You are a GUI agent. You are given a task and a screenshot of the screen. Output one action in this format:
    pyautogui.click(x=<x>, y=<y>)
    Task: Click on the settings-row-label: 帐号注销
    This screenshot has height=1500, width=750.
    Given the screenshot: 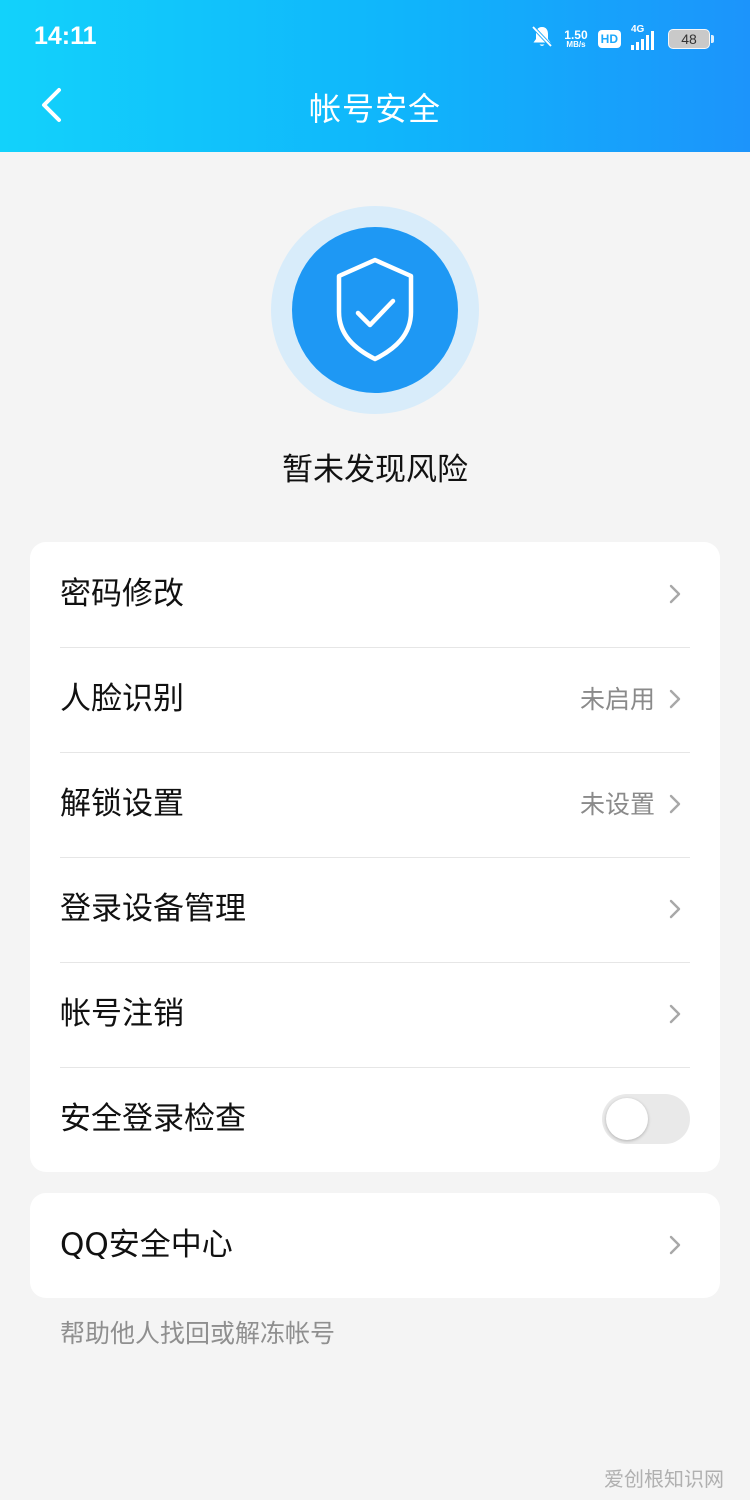 What is the action you would take?
    pyautogui.click(x=122, y=1014)
    